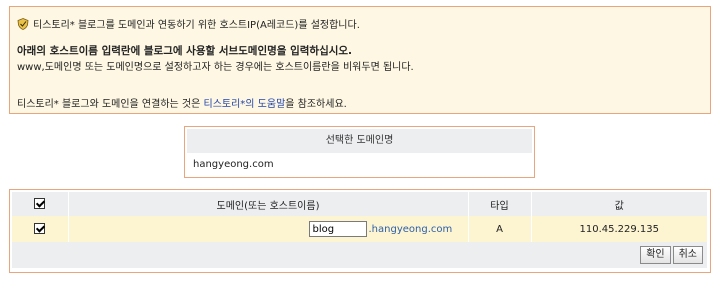 This screenshot has height=283, width=720. I want to click on help-suffix: 을 참조하세요., so click(316, 104).